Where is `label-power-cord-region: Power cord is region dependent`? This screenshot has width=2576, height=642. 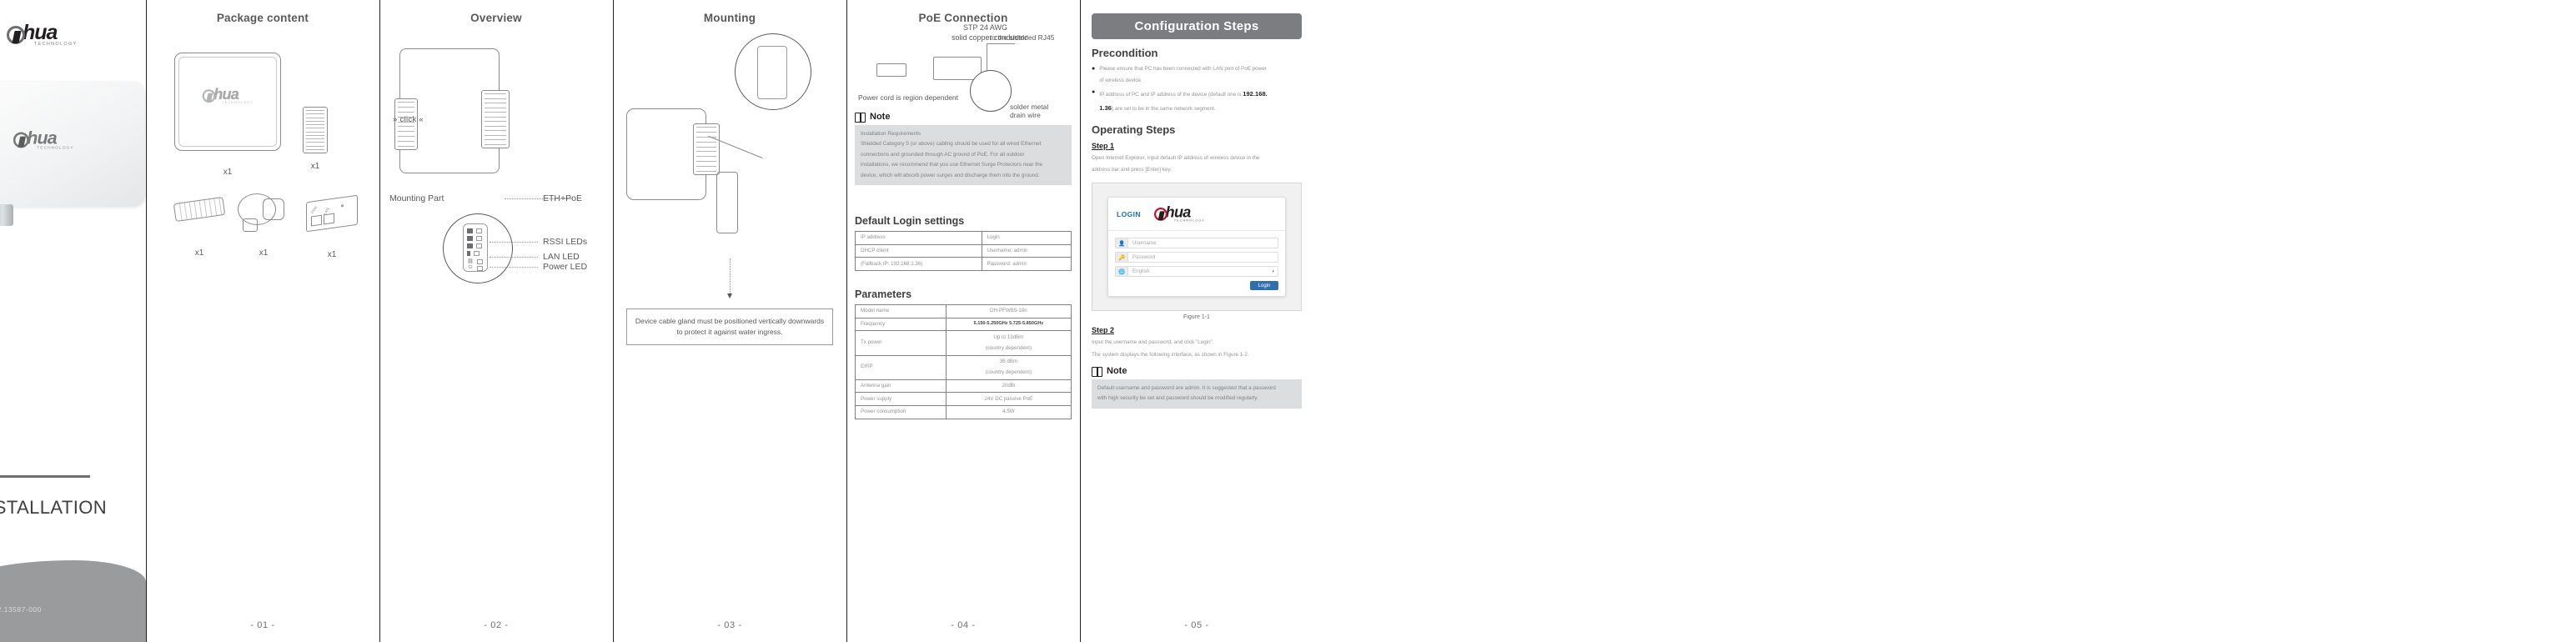
label-power-cord-region: Power cord is region dependent is located at coordinates (908, 97).